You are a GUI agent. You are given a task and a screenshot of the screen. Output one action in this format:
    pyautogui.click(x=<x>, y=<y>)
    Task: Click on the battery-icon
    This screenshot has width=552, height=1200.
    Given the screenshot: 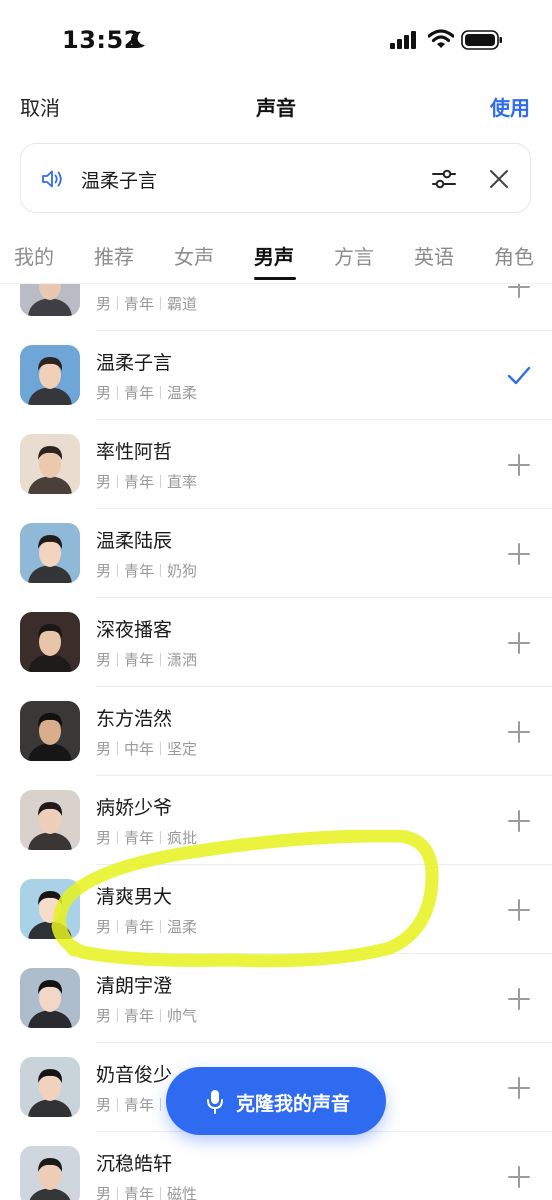 What is the action you would take?
    pyautogui.click(x=481, y=40)
    